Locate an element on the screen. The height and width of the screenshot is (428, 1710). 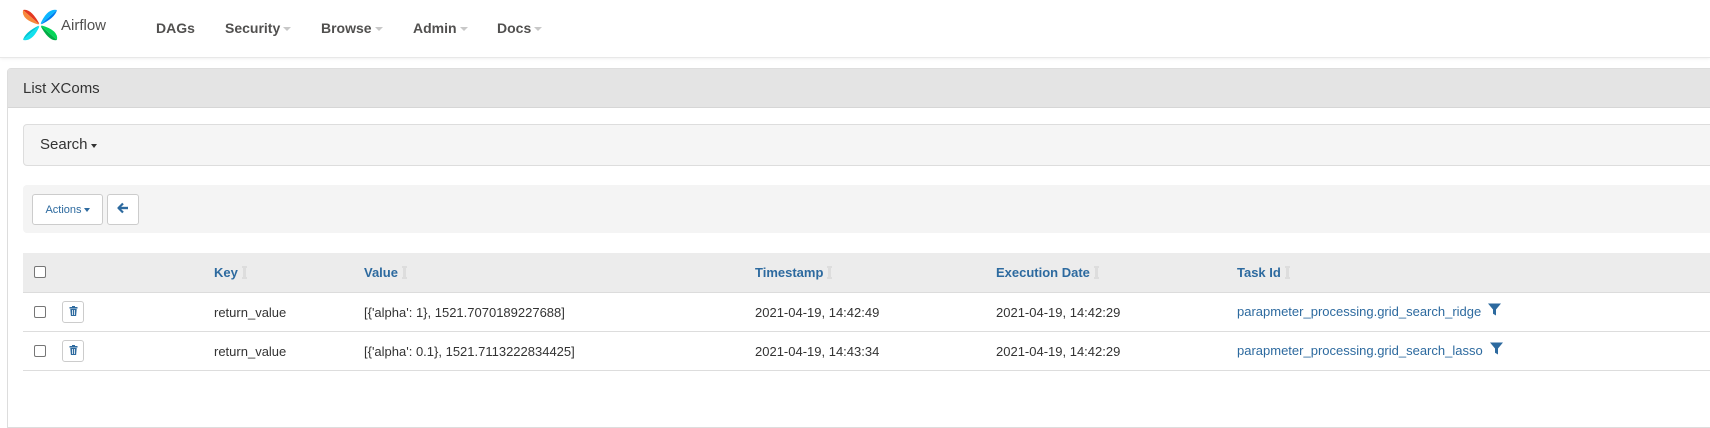
column-header-label: Execution Date is located at coordinates (1043, 272).